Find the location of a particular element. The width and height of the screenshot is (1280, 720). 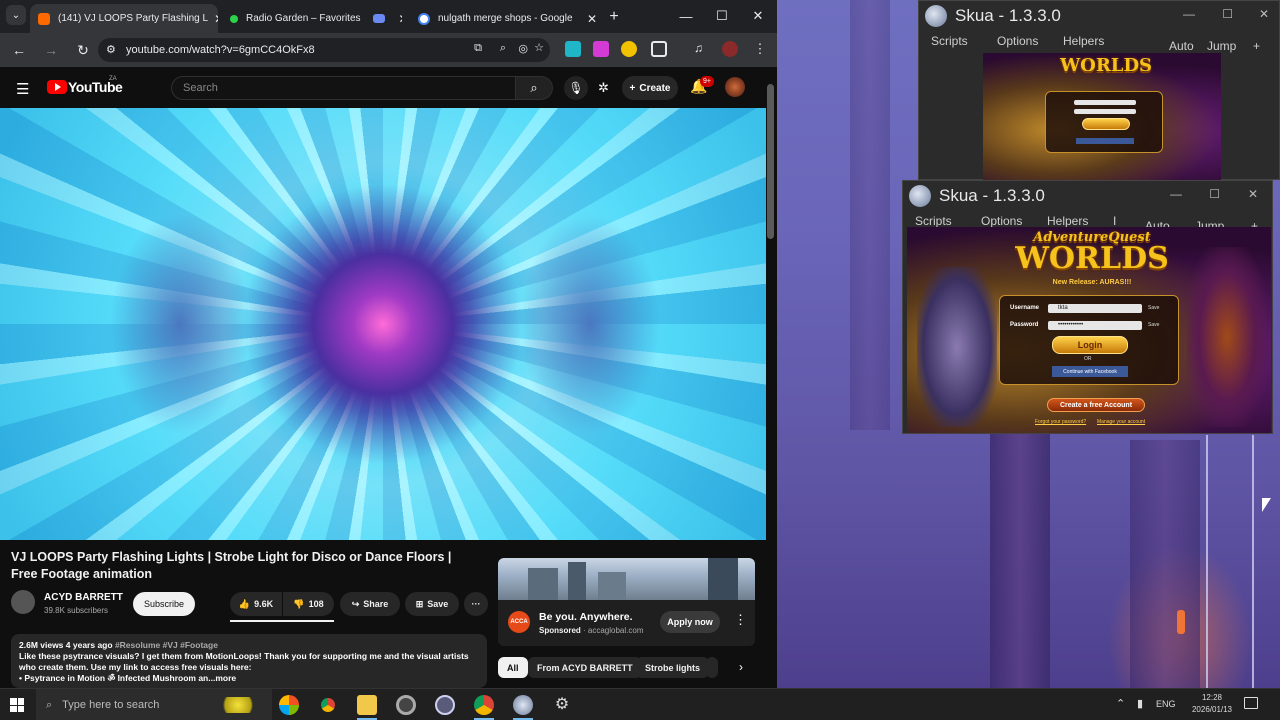

back-button: ← is located at coordinates (19, 50).